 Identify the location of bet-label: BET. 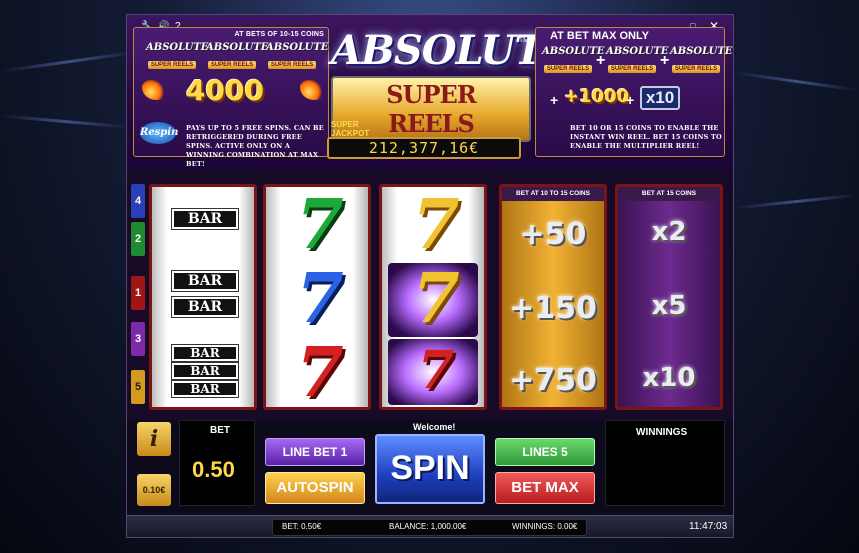
(220, 430).